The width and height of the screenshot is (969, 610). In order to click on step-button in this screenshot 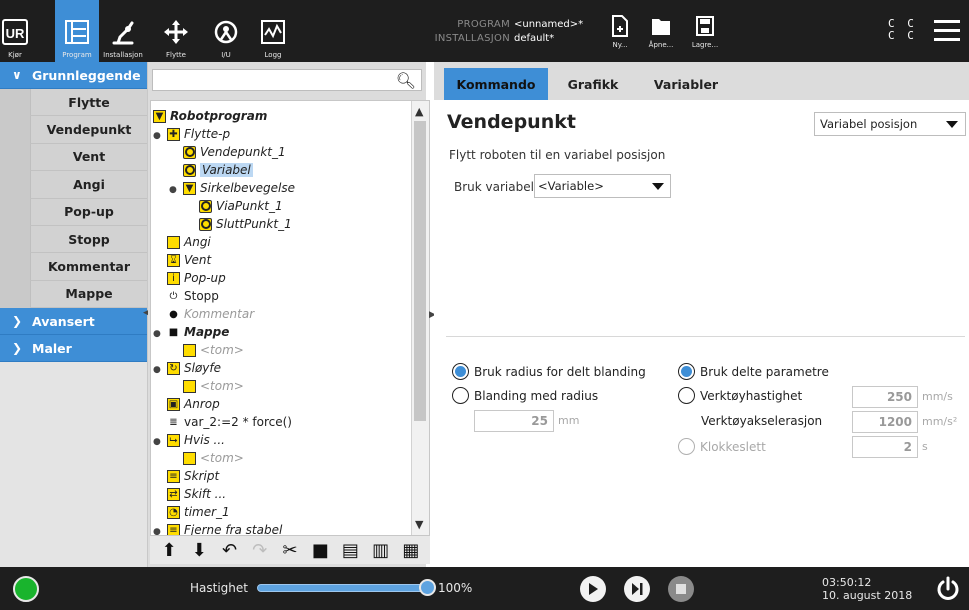, I will do `click(637, 589)`.